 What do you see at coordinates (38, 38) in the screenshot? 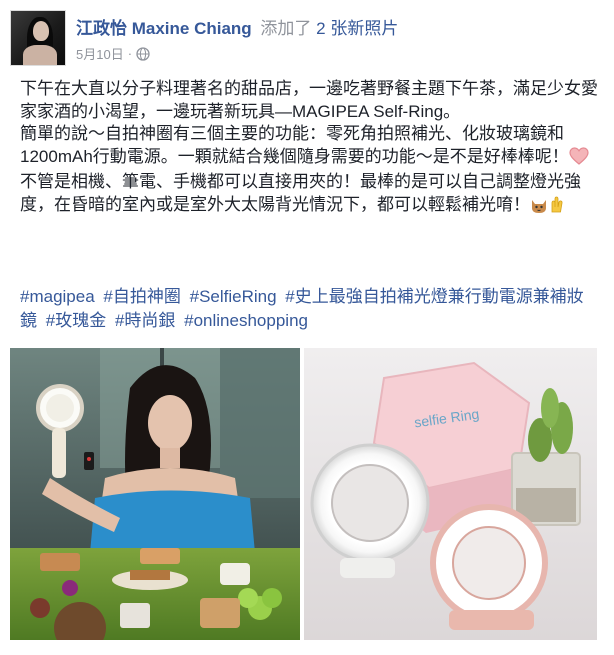
I see `avatar` at bounding box center [38, 38].